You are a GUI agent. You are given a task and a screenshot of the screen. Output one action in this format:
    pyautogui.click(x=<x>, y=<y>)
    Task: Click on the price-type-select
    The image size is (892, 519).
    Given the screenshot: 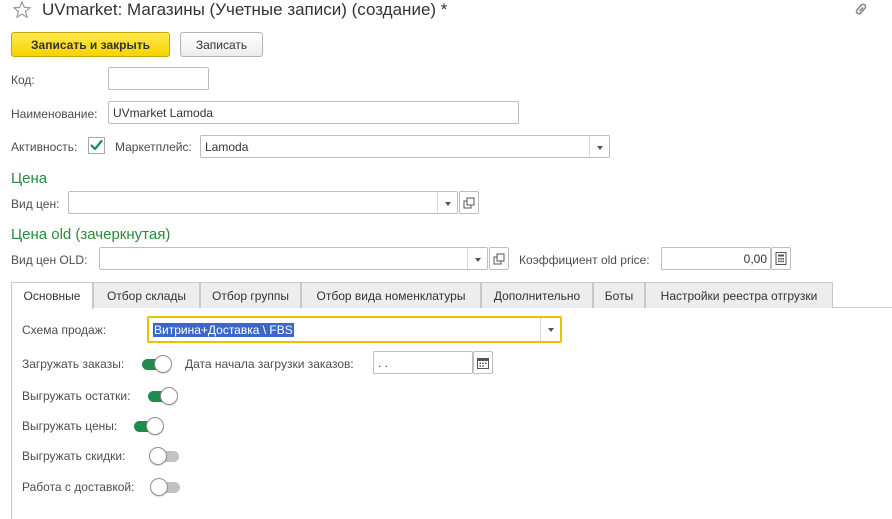 What is the action you would take?
    pyautogui.click(x=263, y=202)
    